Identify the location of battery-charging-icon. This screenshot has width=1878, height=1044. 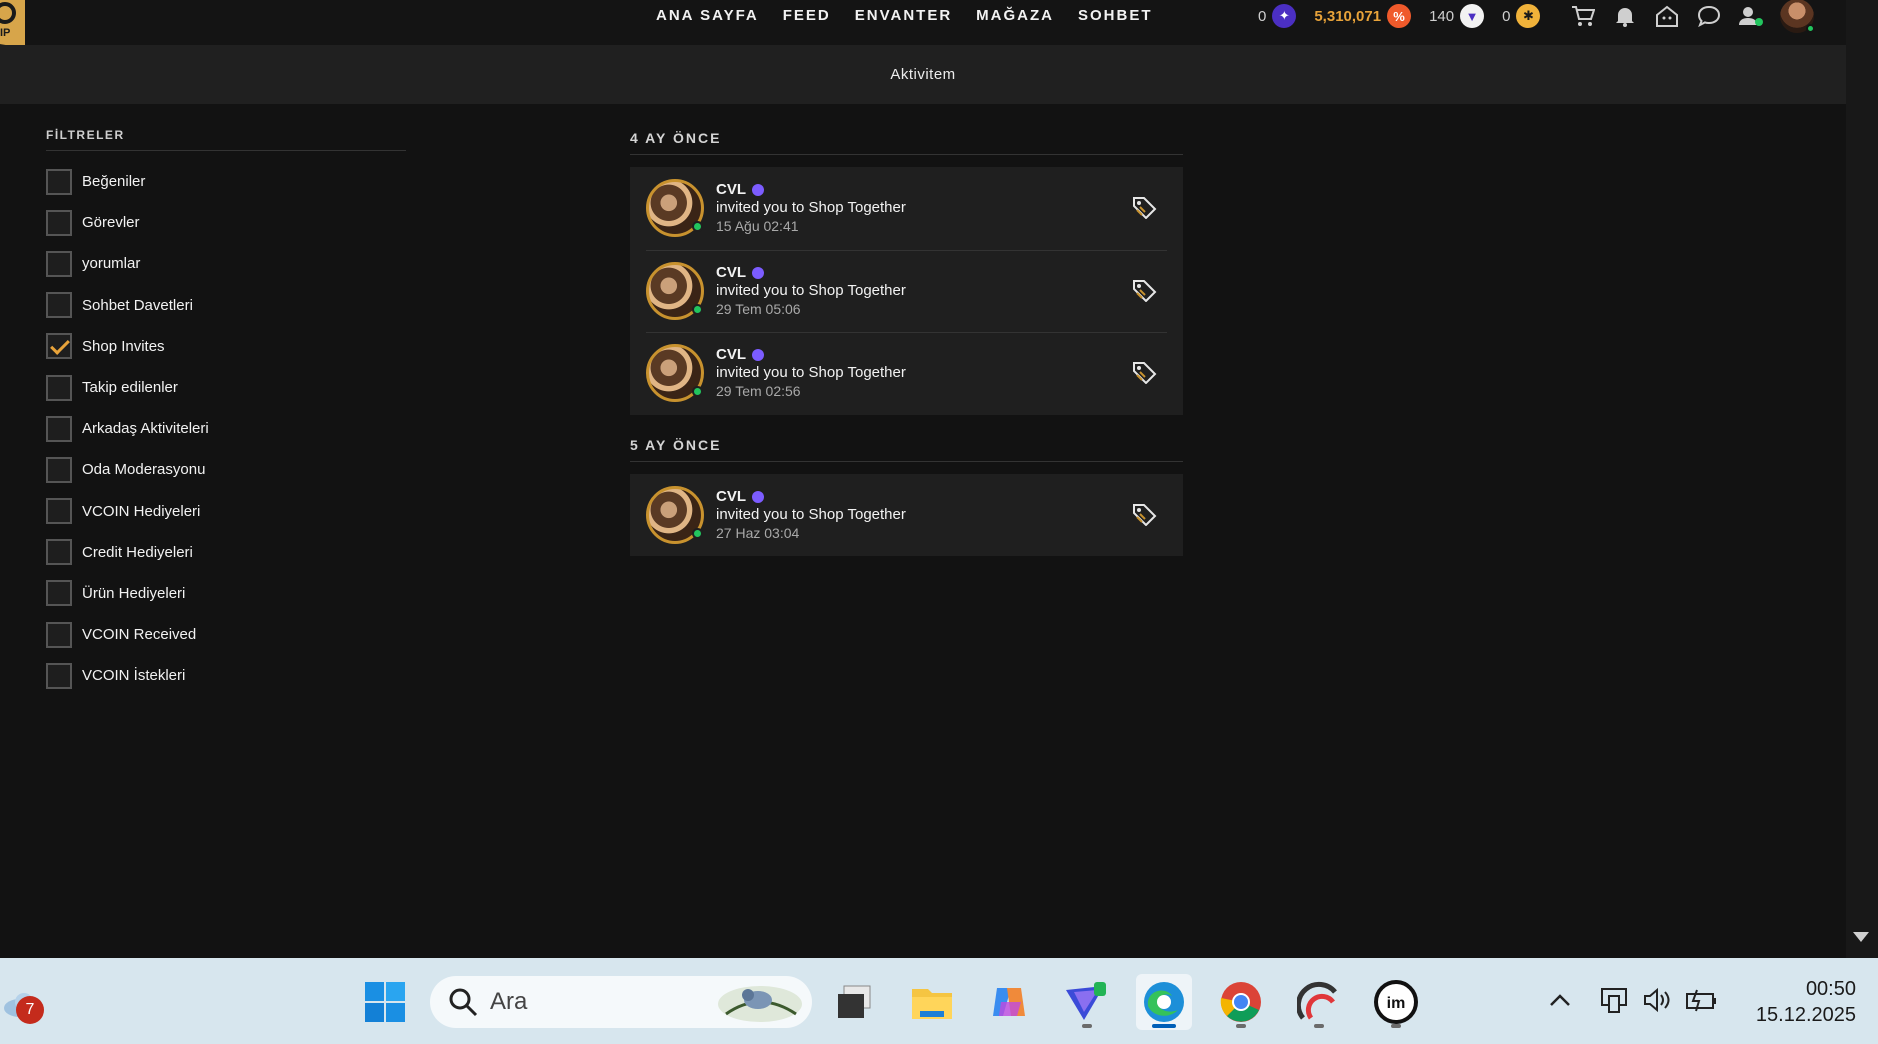
(1701, 1000).